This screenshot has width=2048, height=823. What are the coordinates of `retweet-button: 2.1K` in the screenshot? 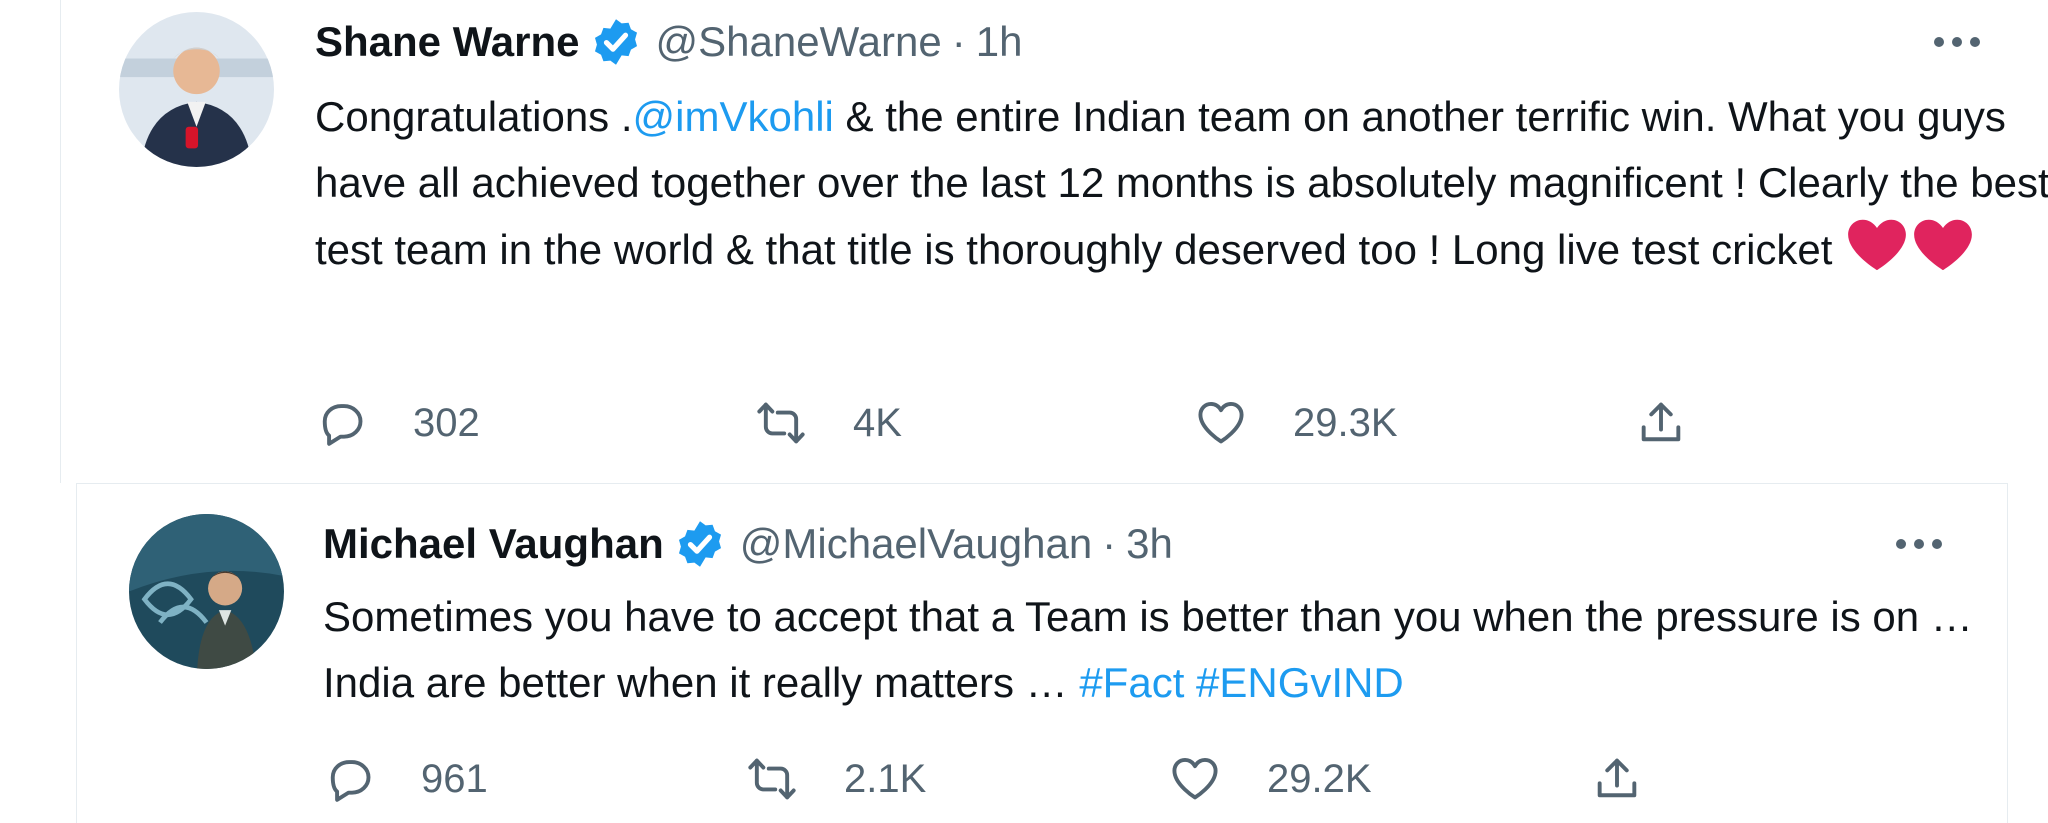 It's located at (836, 779).